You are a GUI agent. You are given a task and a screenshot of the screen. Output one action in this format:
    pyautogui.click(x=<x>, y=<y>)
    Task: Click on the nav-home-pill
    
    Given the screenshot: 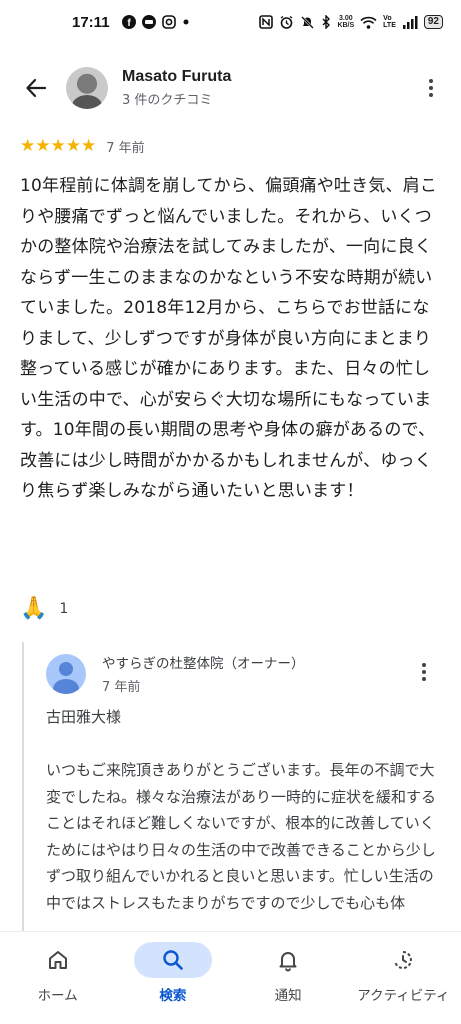 What is the action you would take?
    pyautogui.click(x=58, y=960)
    